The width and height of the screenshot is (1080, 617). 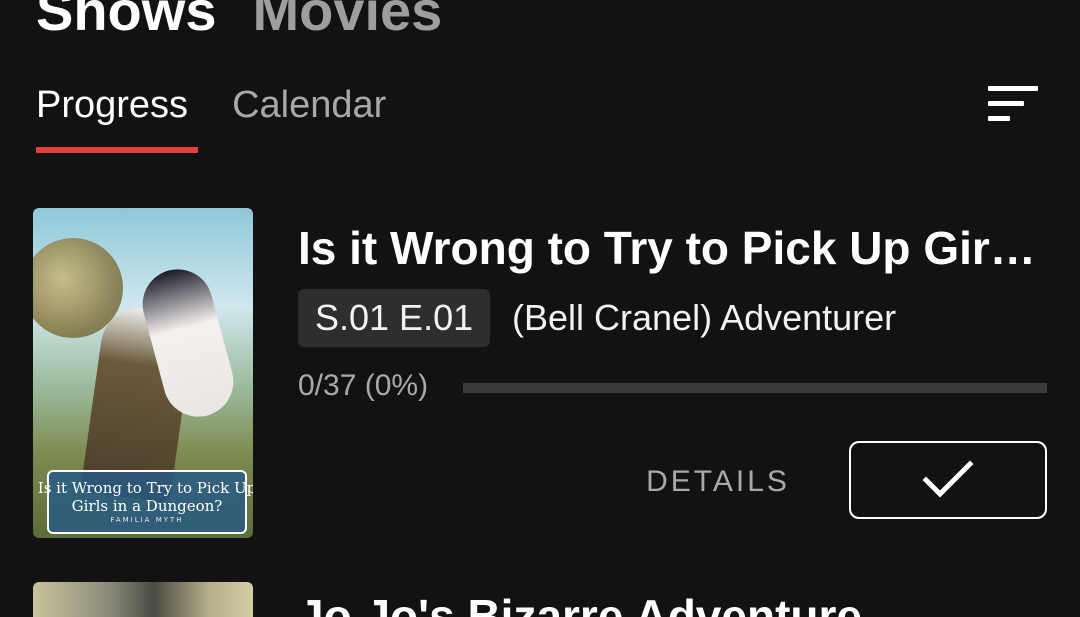 What do you see at coordinates (147, 520) in the screenshot?
I see `poster-logo-subtitle: FAMILIA MYTH` at bounding box center [147, 520].